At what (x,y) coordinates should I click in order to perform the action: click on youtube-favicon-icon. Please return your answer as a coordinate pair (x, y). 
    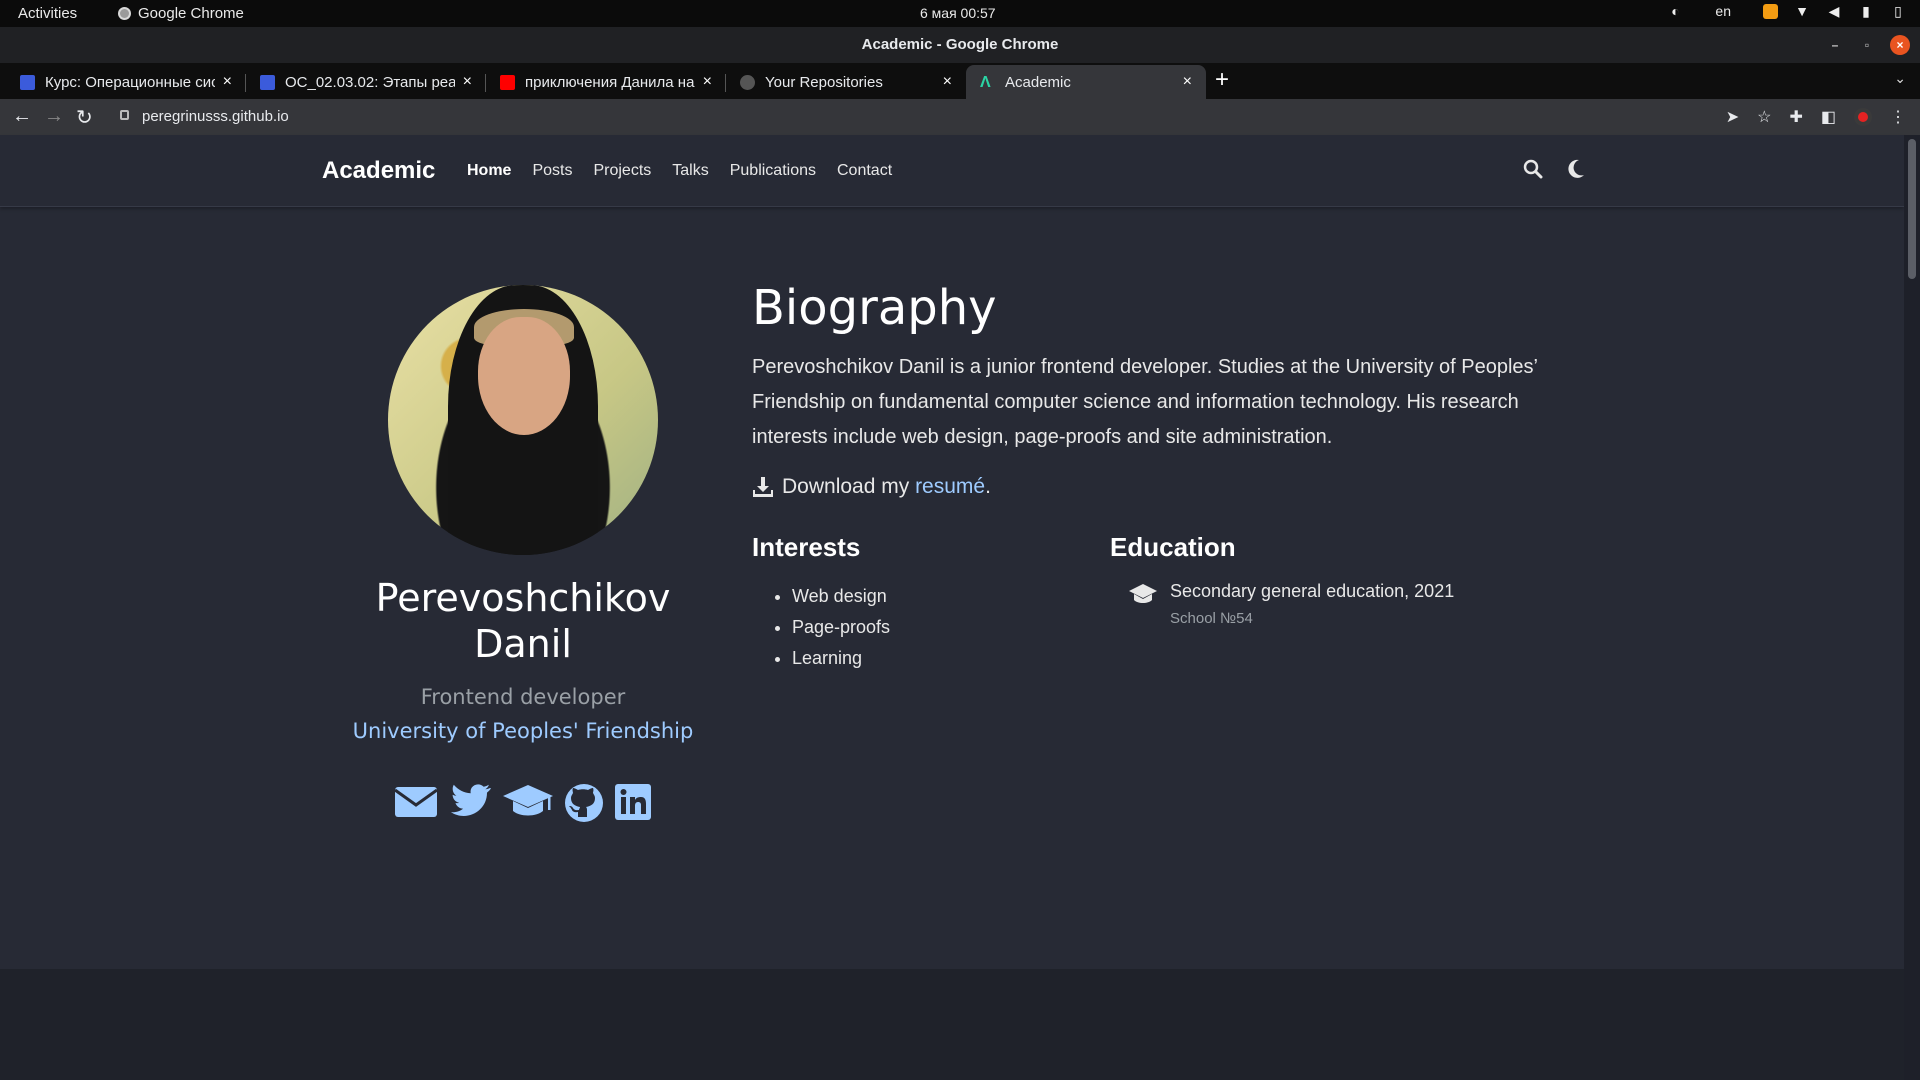
    Looking at the image, I should click on (507, 82).